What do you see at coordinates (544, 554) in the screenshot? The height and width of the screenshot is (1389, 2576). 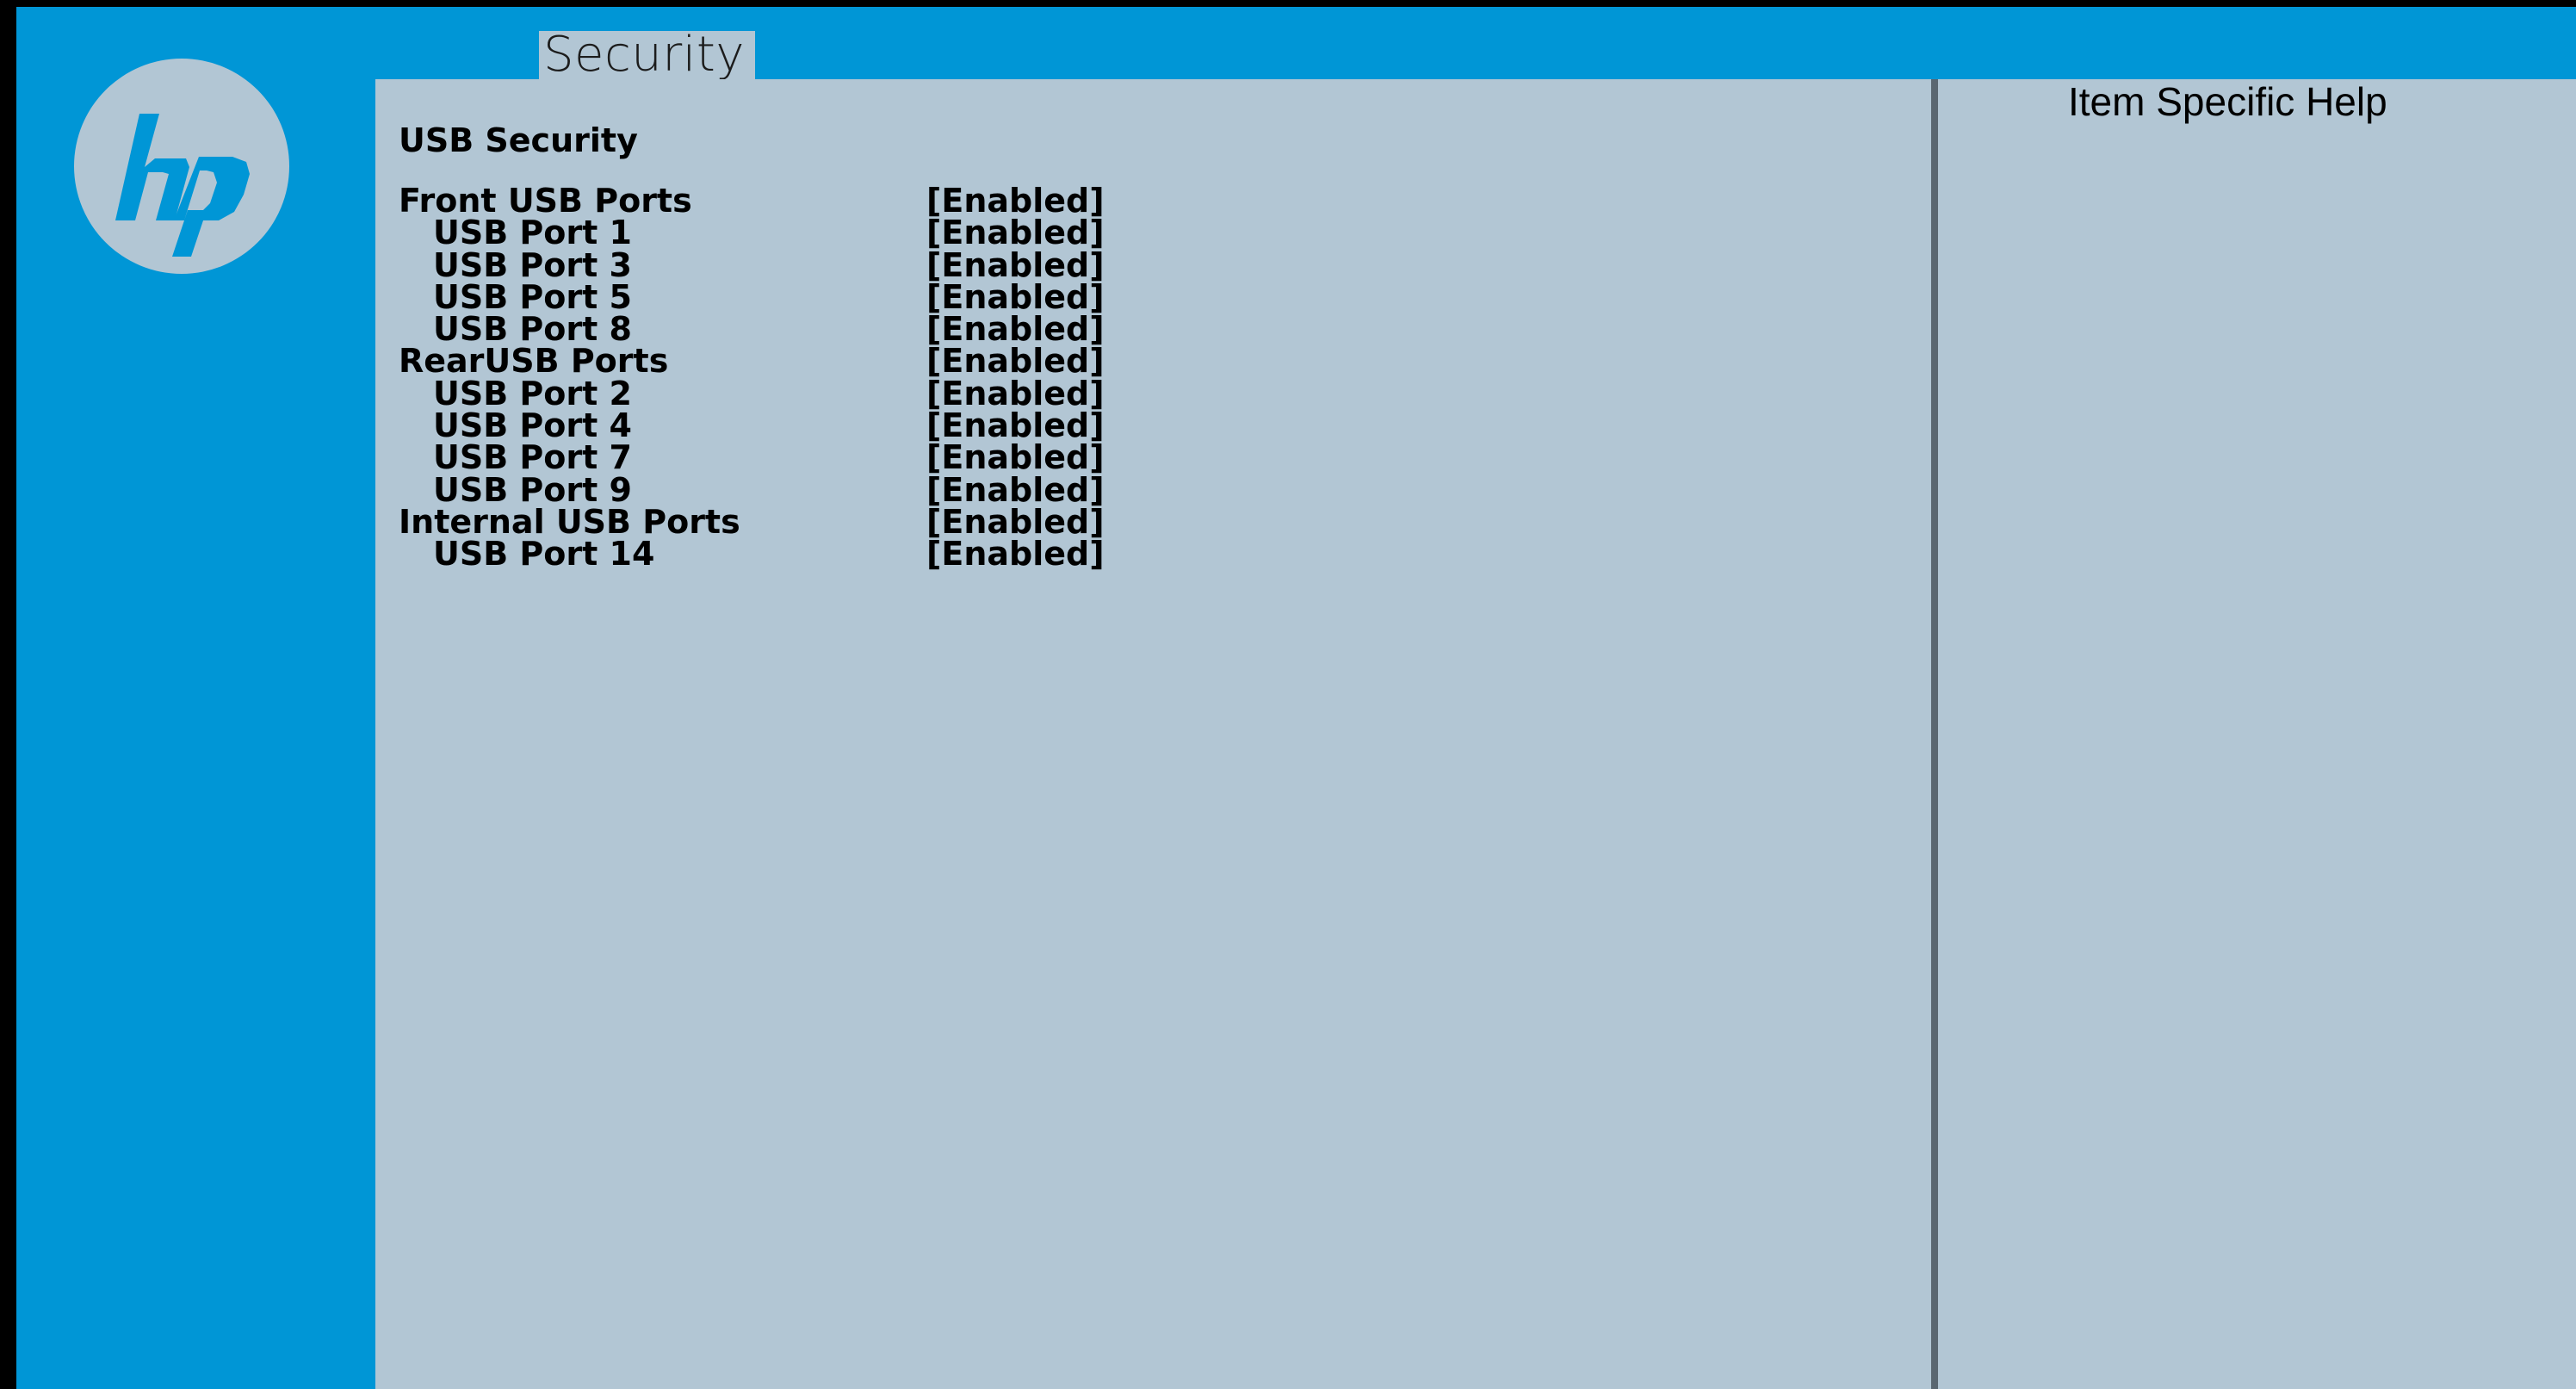 I see `setting-label: USB Port 14` at bounding box center [544, 554].